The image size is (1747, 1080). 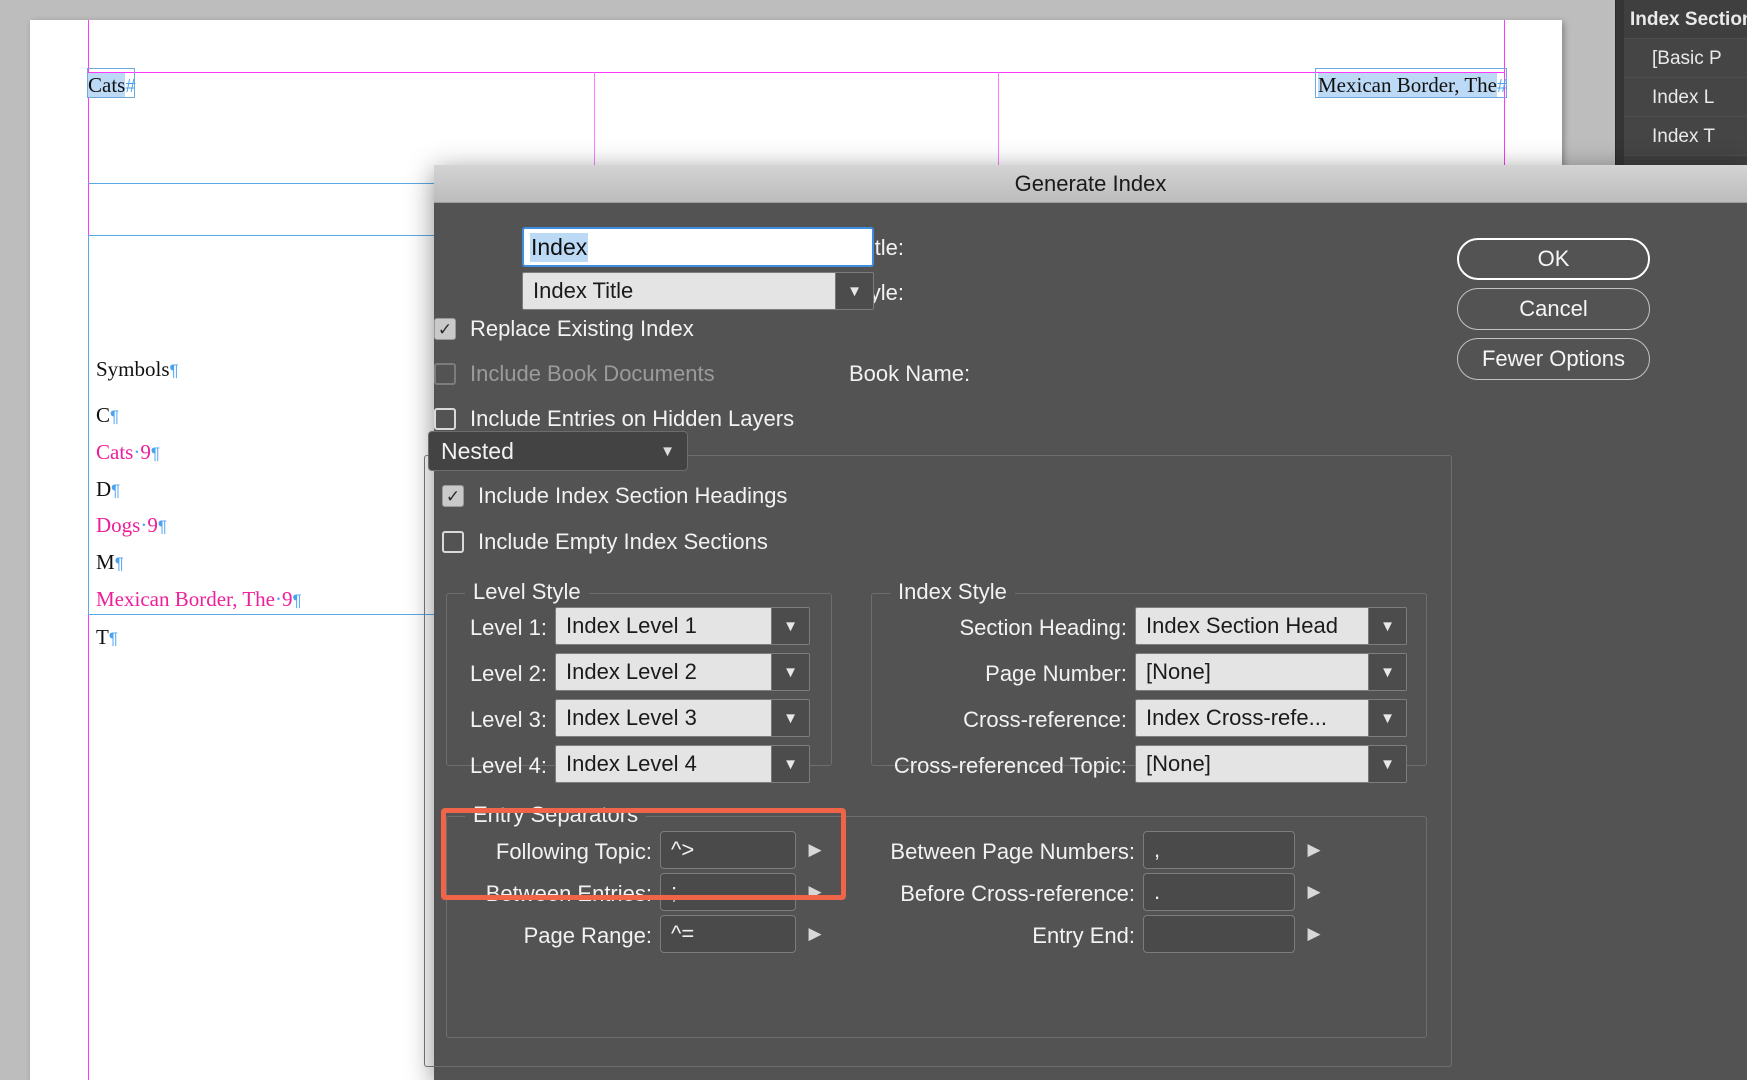 I want to click on between-page-numbers-label: Between Page Numbers:, so click(x=1012, y=851).